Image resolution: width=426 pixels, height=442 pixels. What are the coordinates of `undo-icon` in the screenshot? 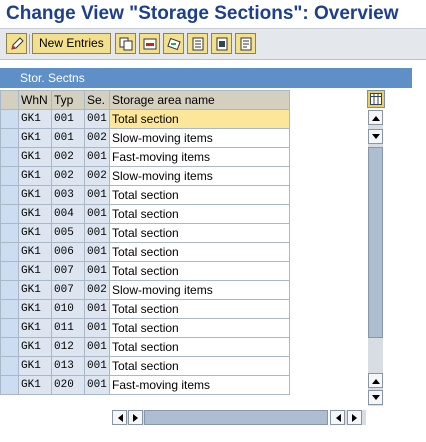 It's located at (173, 43).